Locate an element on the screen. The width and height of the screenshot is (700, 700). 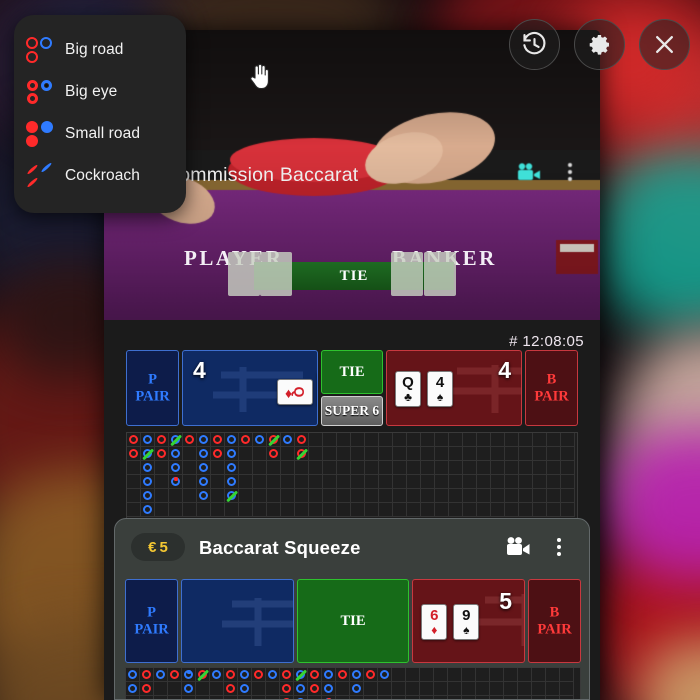
table2-bet-strip: P PAIR TIE 6 ♦ 9 ♠ 5 B PAIR is located at coordinates (353, 621).